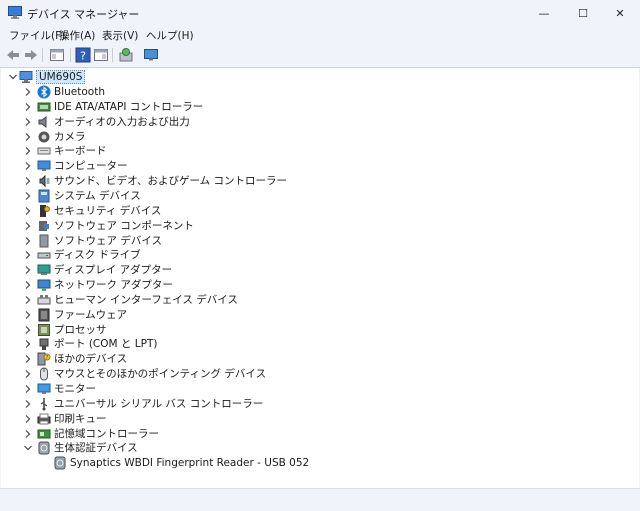  I want to click on tree-node-label: 生体認証デバイス, so click(96, 448).